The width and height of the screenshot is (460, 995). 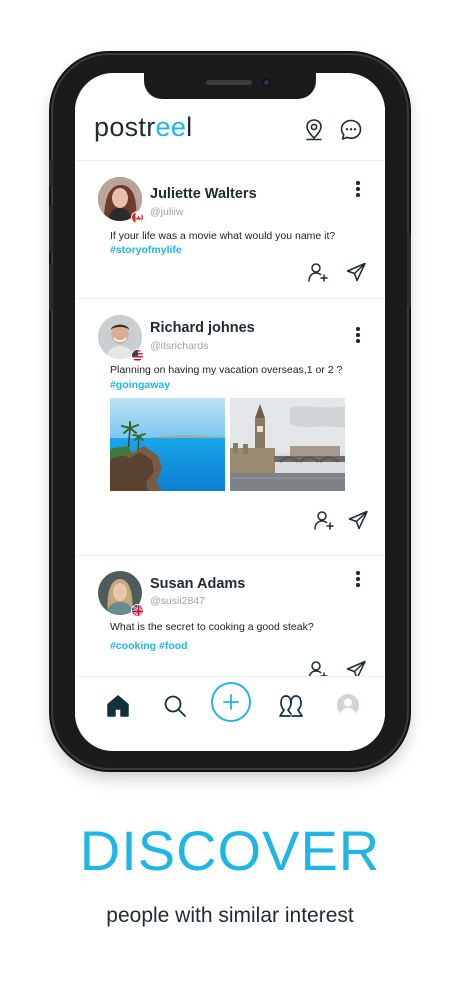 I want to click on london-big-ben-photo, so click(x=287, y=444).